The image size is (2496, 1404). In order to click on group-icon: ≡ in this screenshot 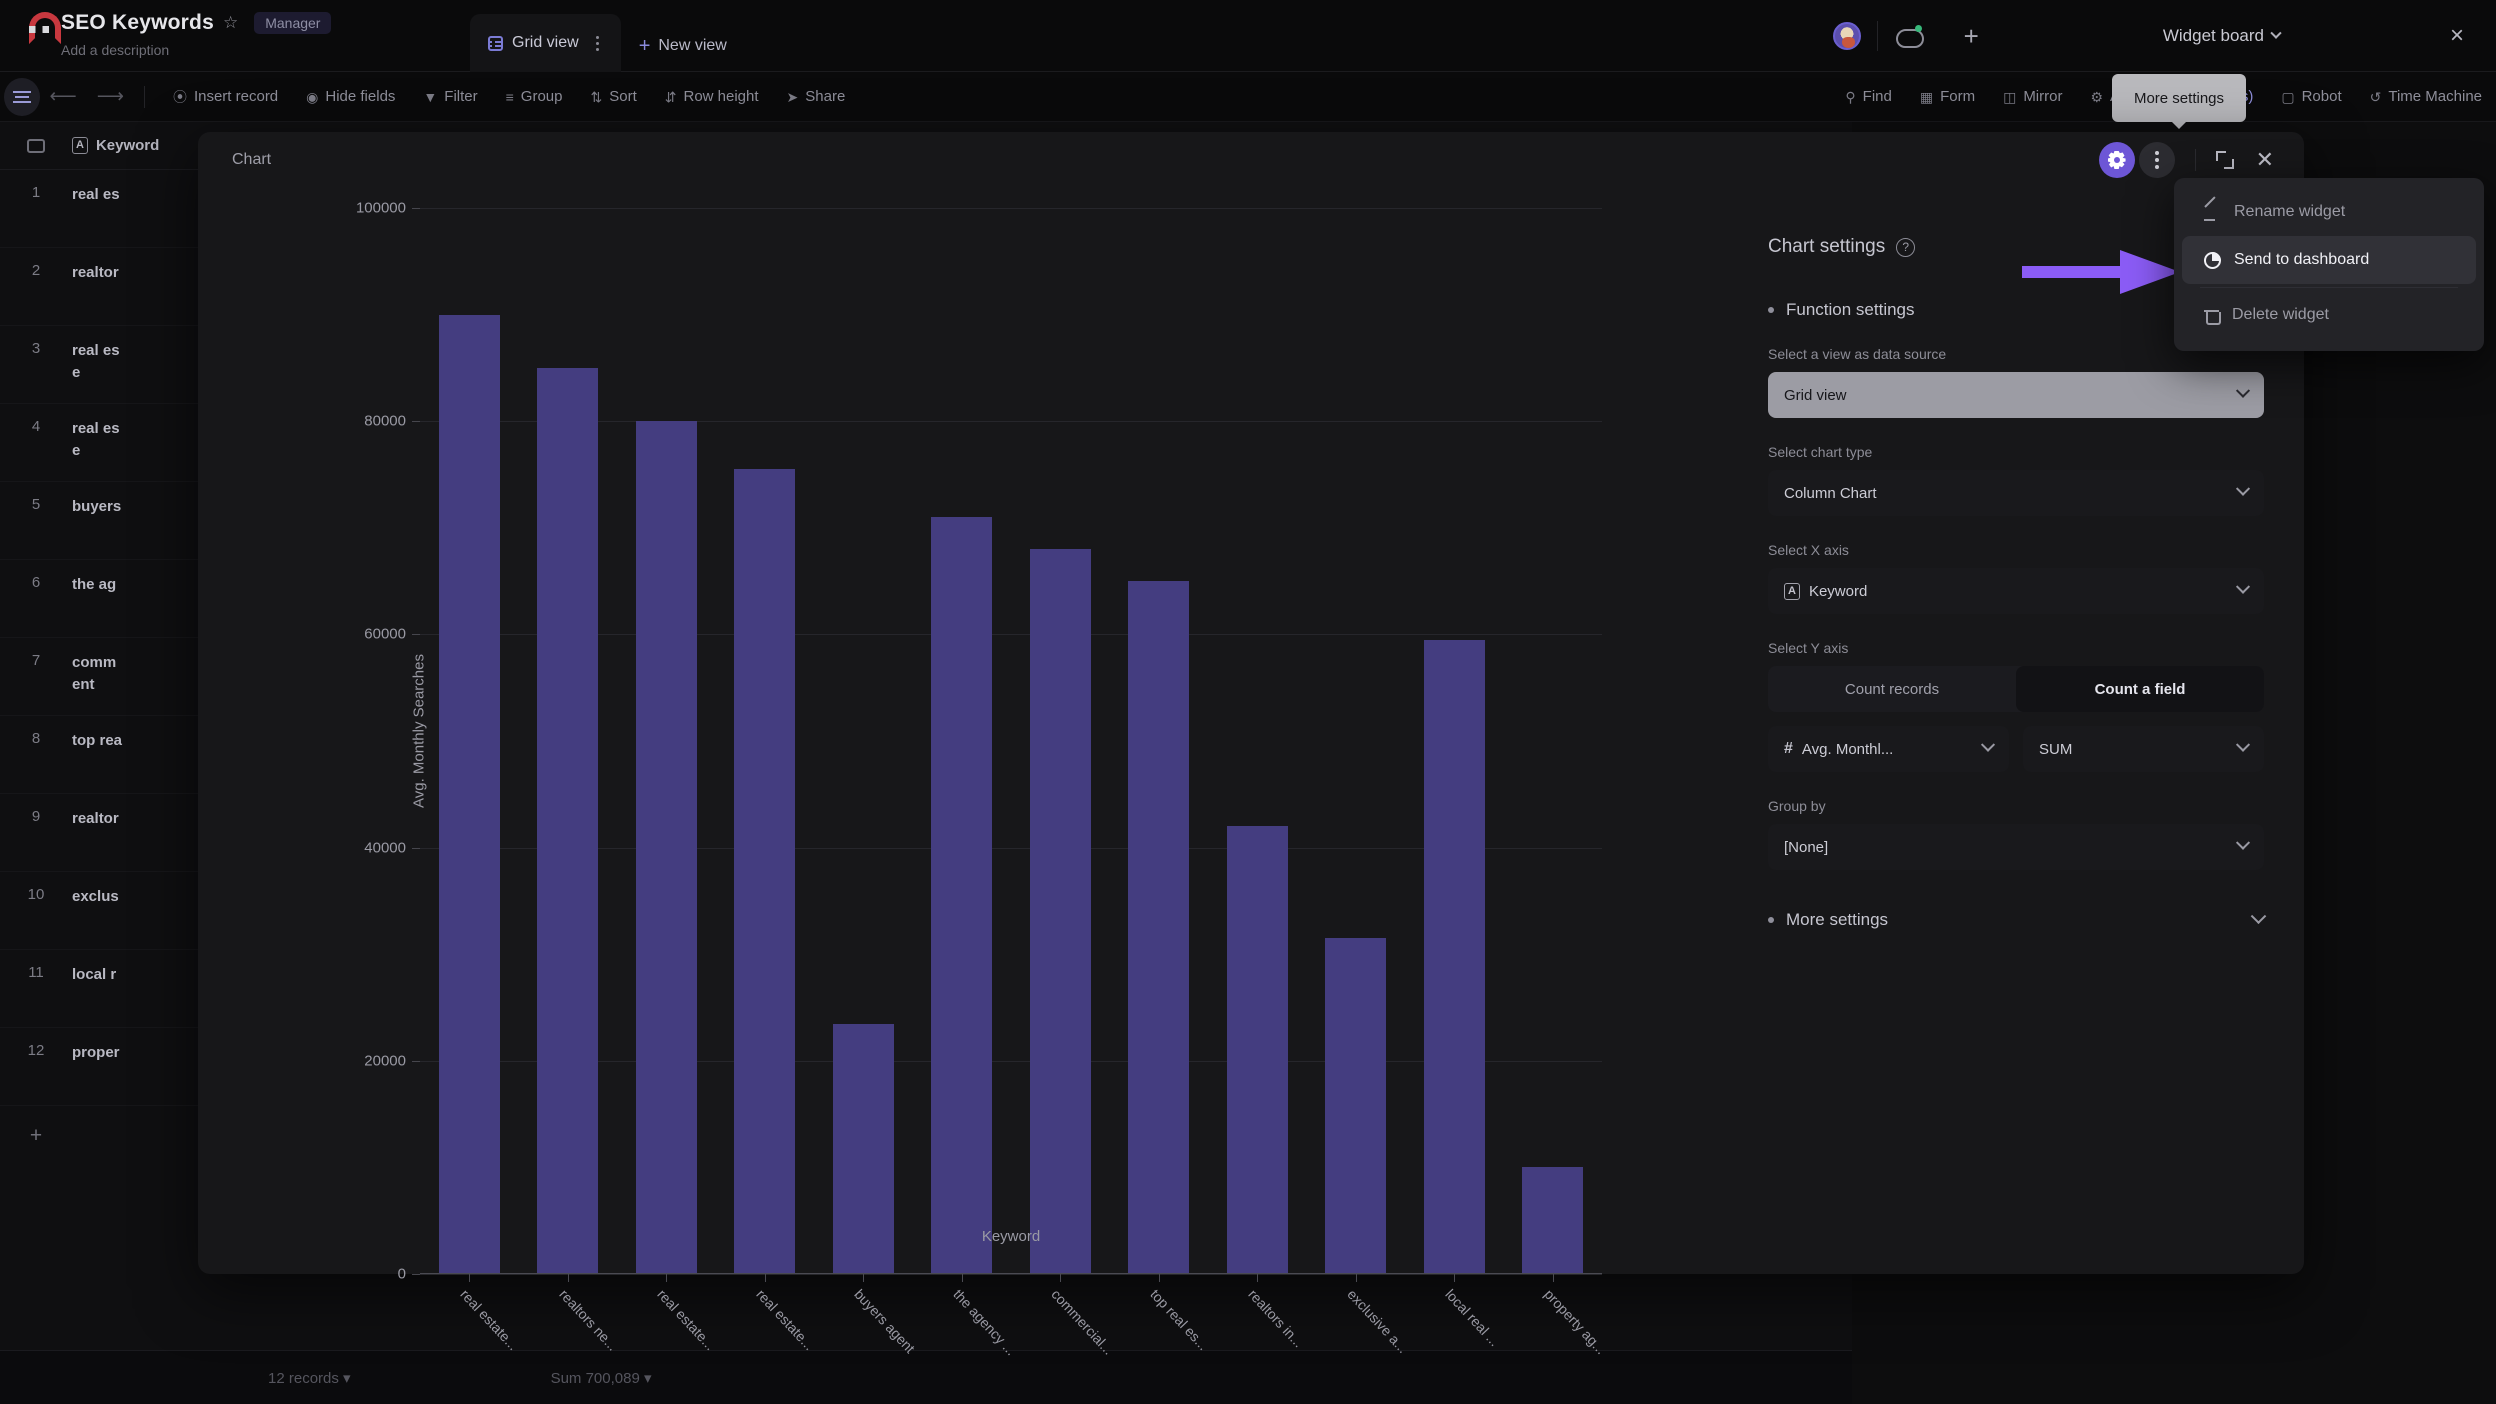, I will do `click(509, 96)`.